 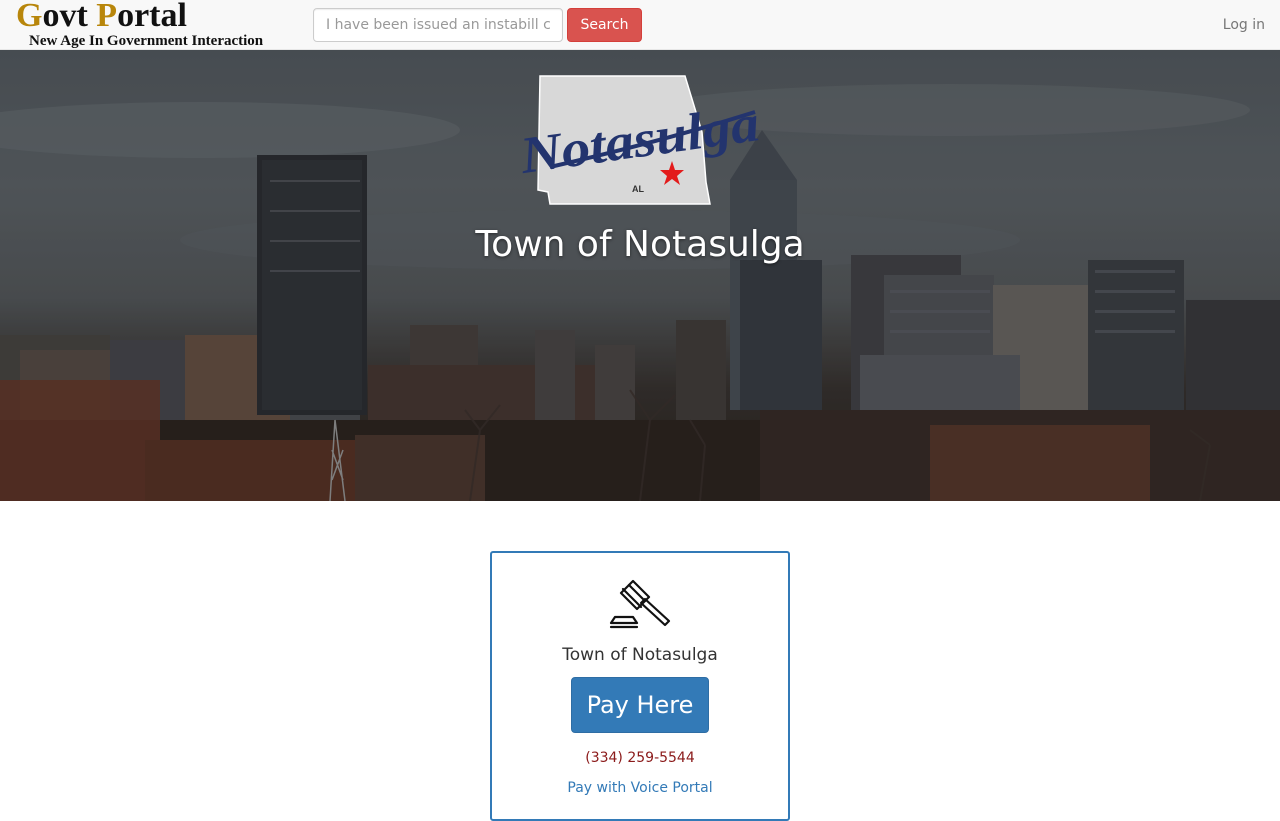 What do you see at coordinates (1244, 25) in the screenshot?
I see `login-link: Log in` at bounding box center [1244, 25].